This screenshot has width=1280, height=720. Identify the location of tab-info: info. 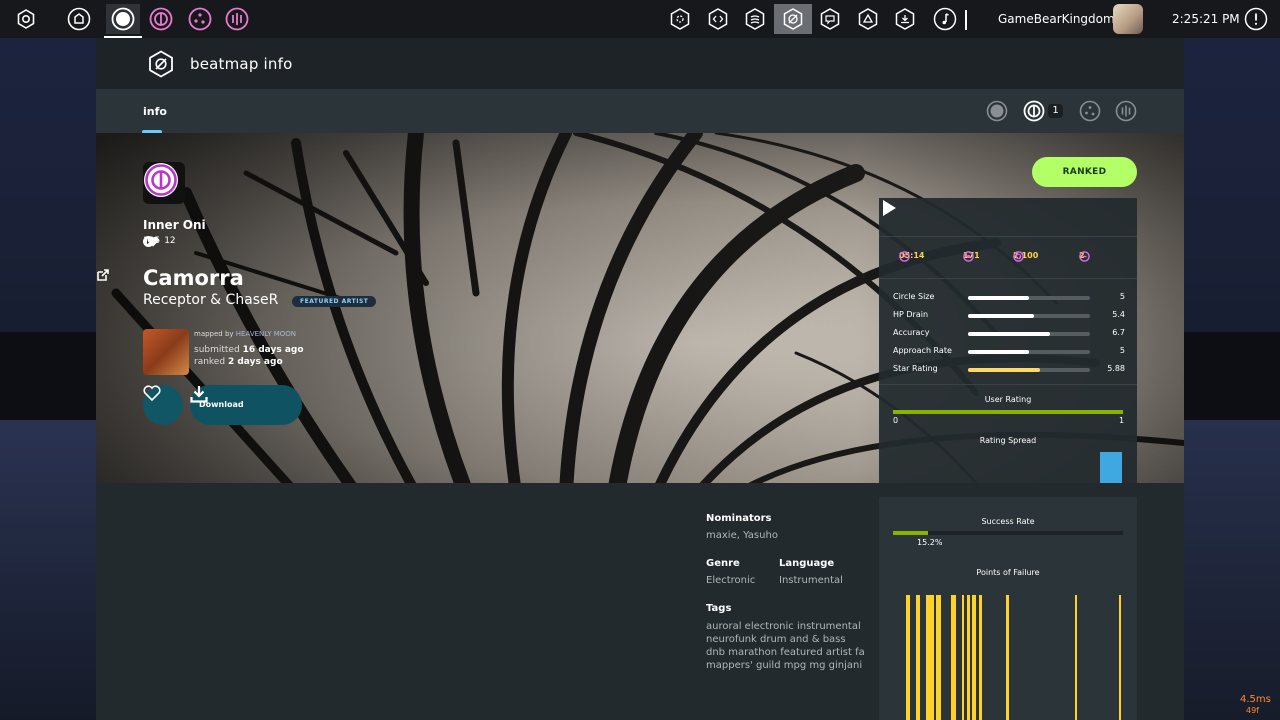
(155, 111).